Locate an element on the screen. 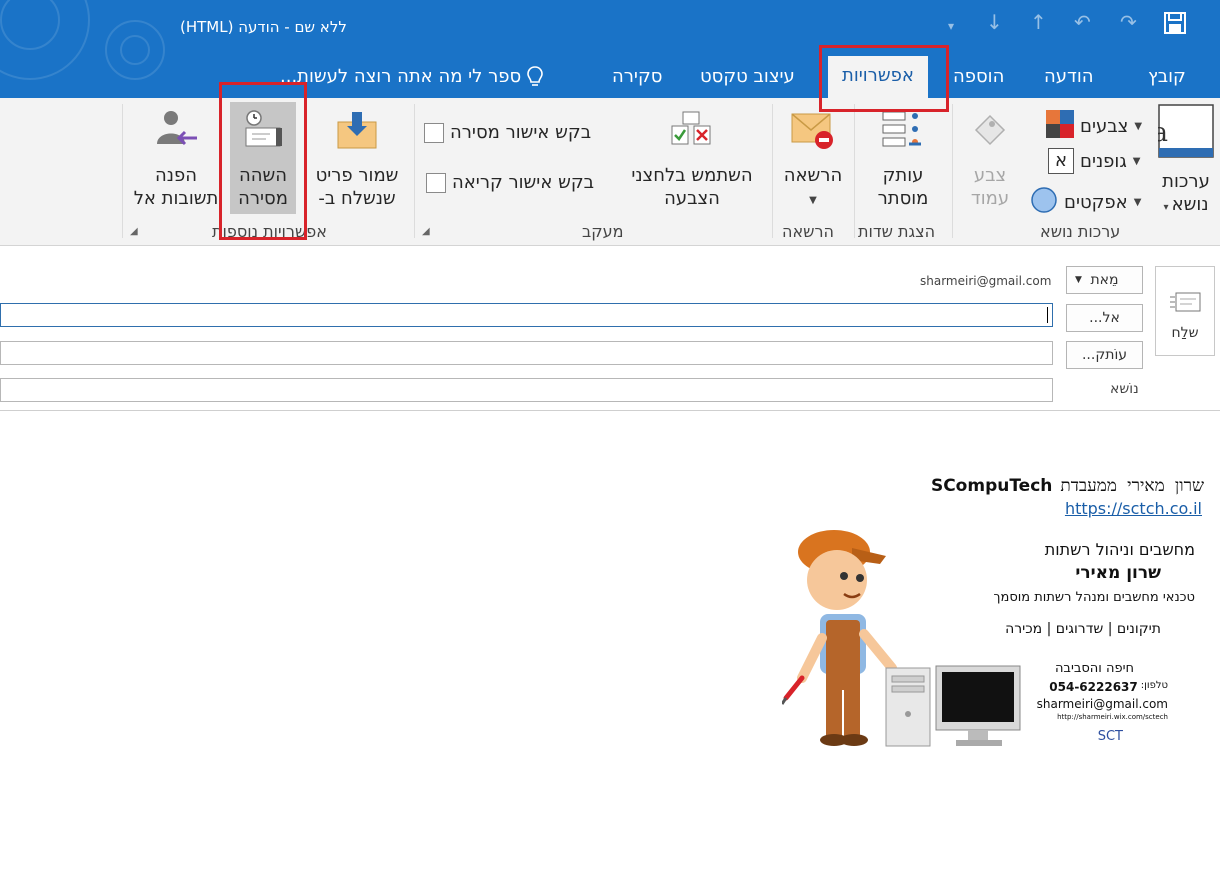 This screenshot has width=1220, height=874. signature-brand: SCompuTech is located at coordinates (991, 486).